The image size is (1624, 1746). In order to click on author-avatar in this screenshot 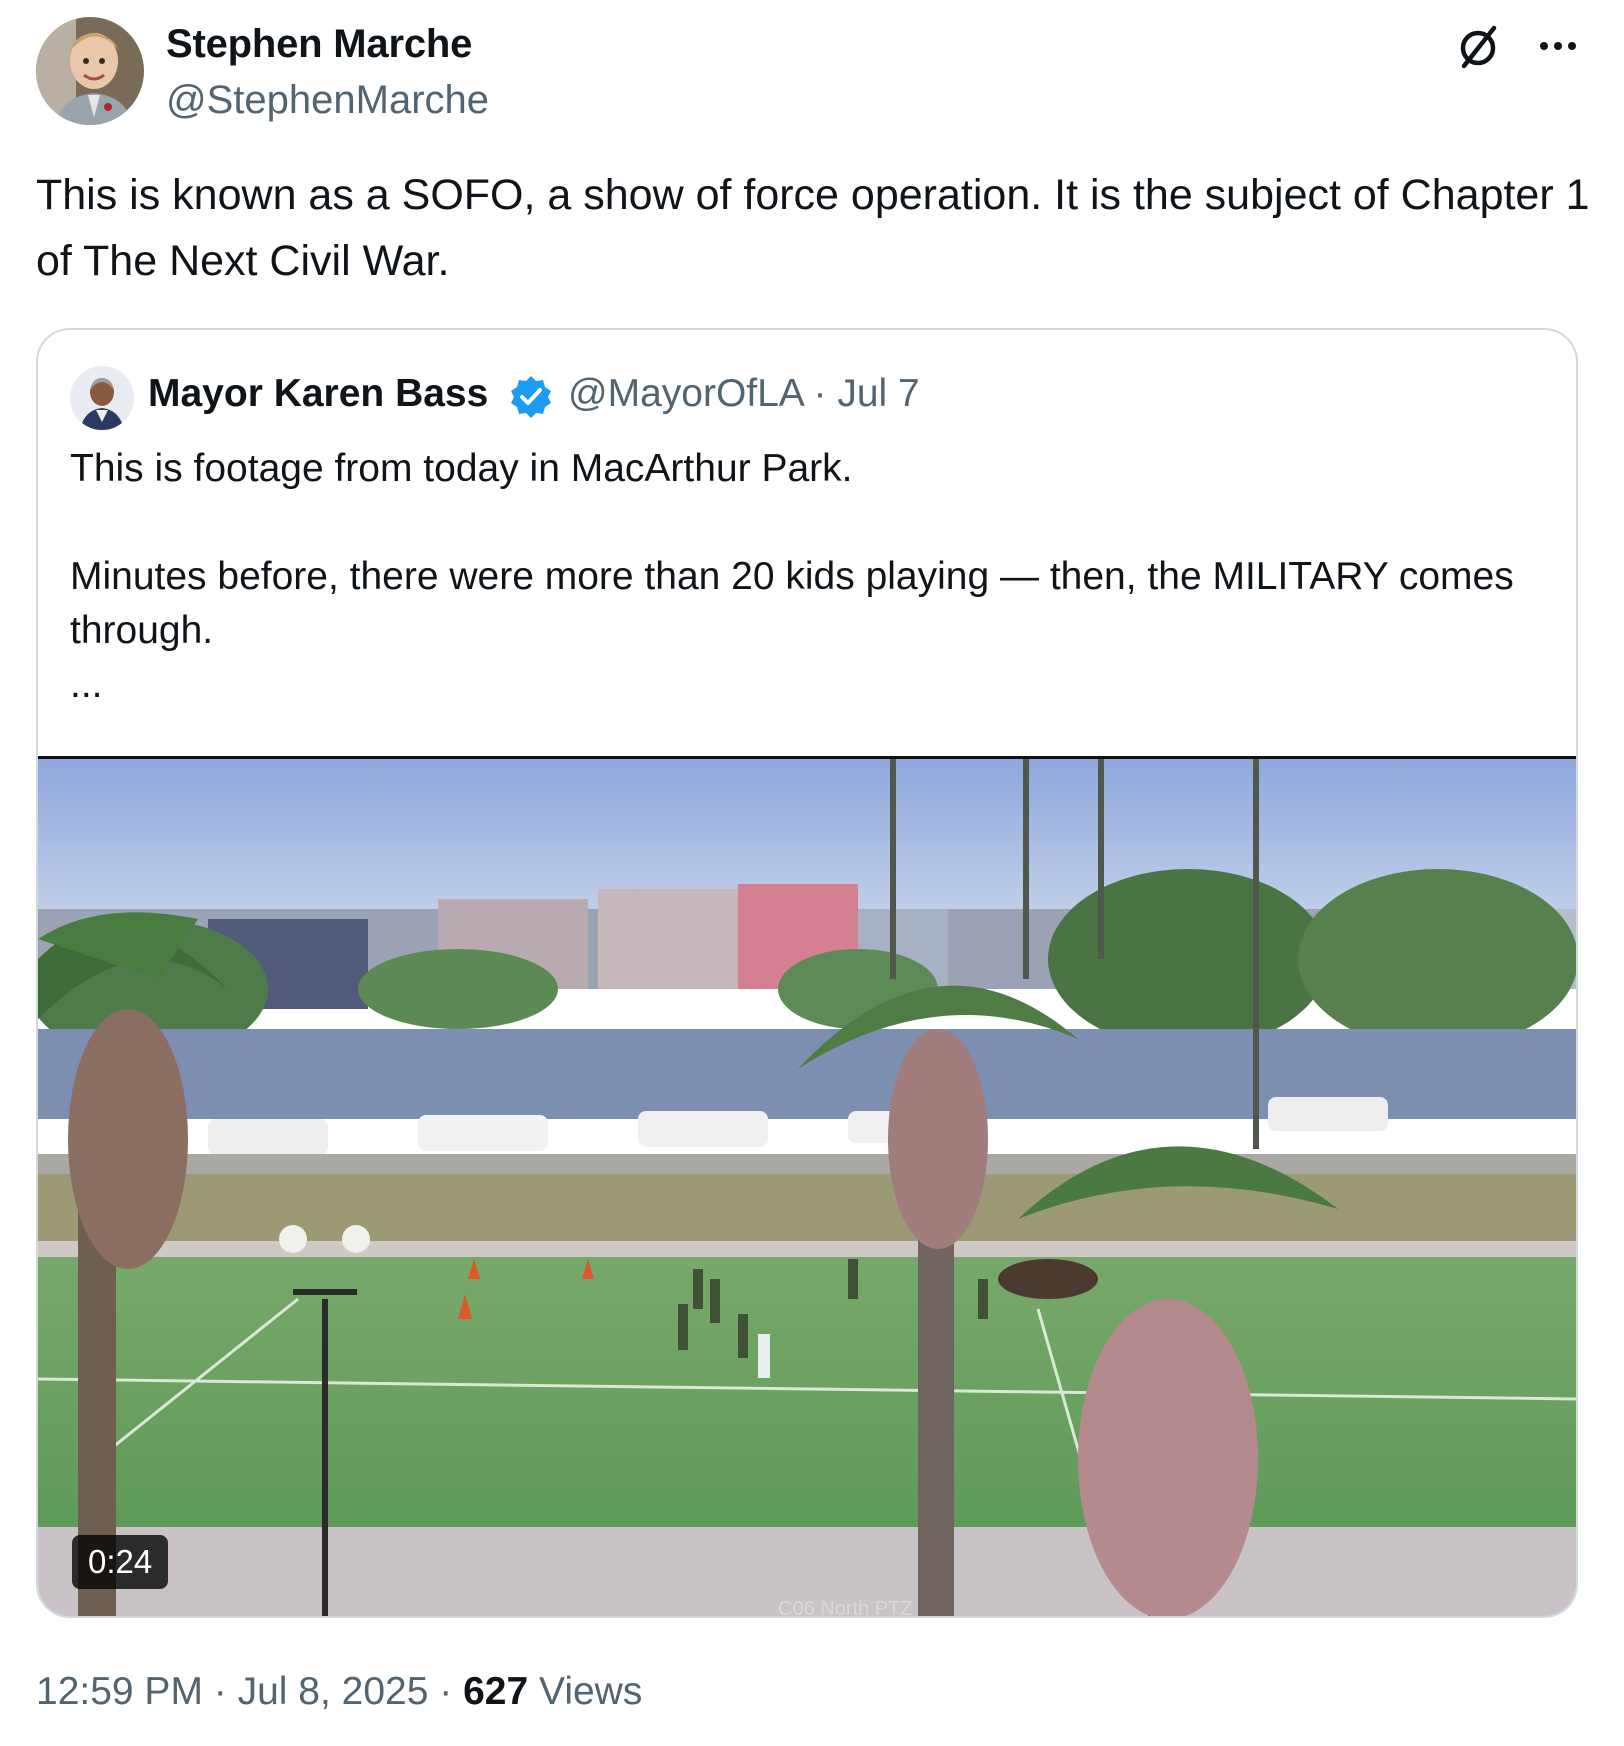, I will do `click(90, 71)`.